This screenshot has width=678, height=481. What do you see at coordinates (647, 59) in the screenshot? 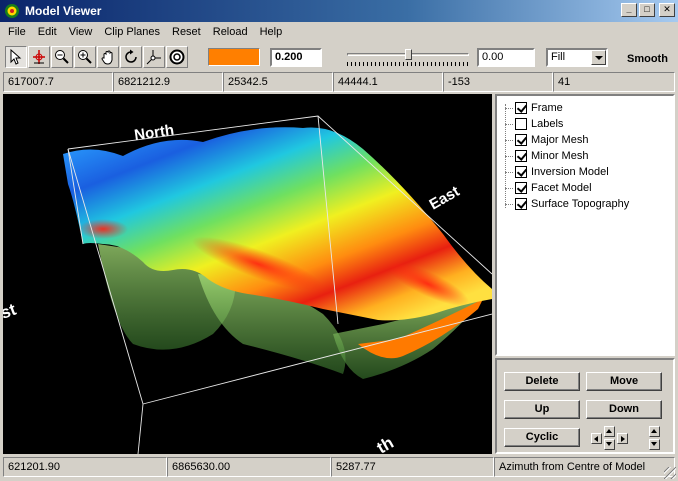
I see `smooth-label: Smooth` at bounding box center [647, 59].